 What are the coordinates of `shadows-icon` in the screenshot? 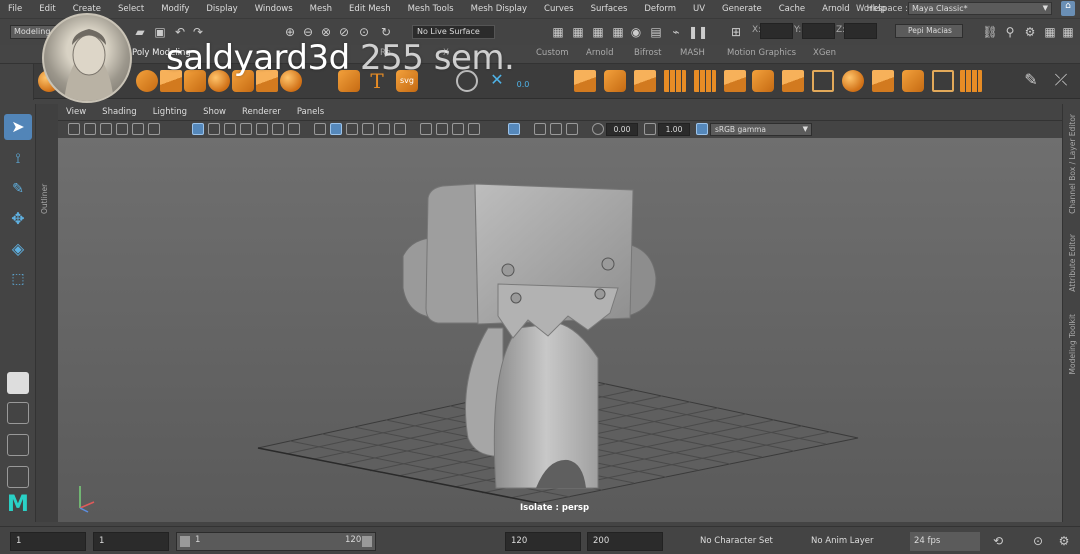 It's located at (400, 129).